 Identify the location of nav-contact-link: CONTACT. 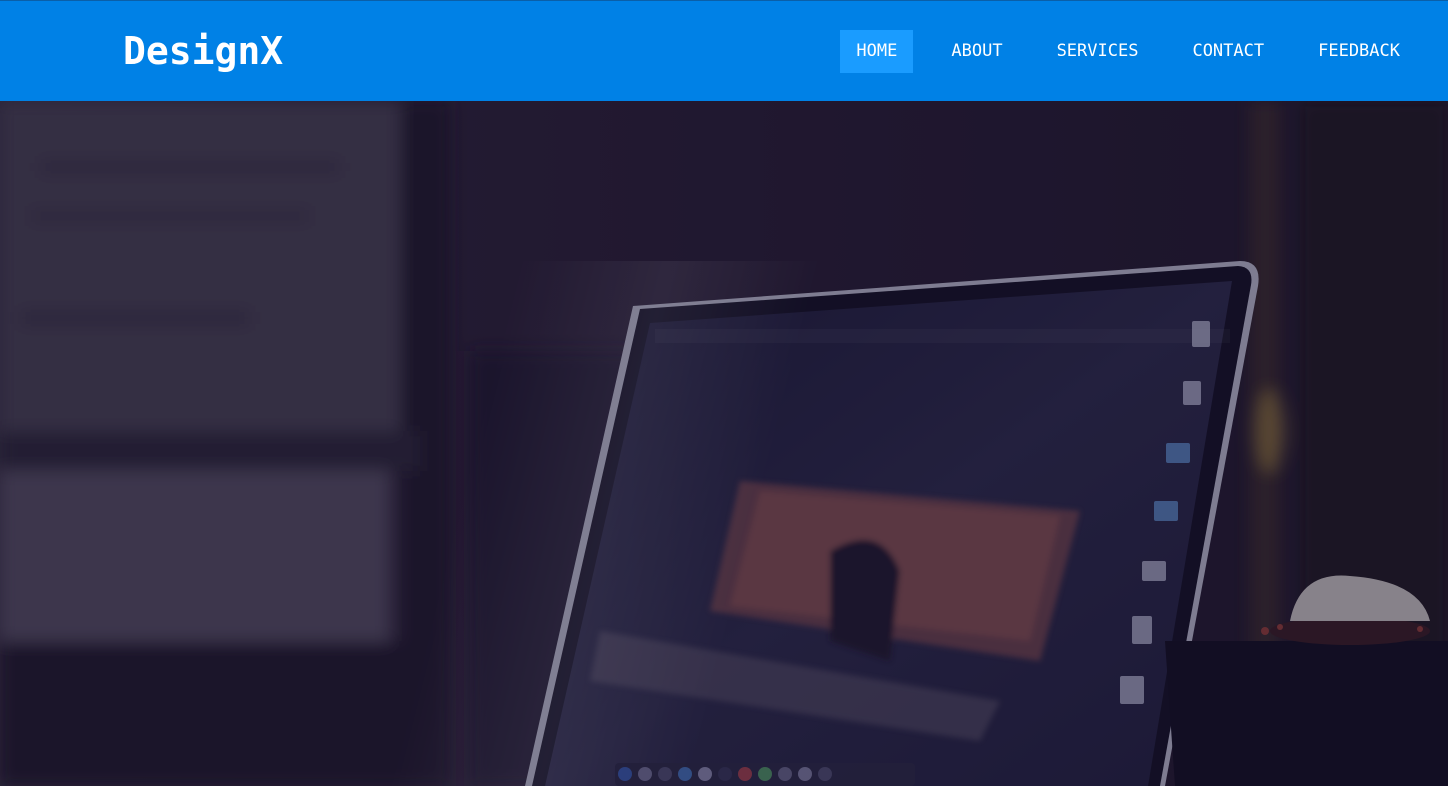
(1228, 51).